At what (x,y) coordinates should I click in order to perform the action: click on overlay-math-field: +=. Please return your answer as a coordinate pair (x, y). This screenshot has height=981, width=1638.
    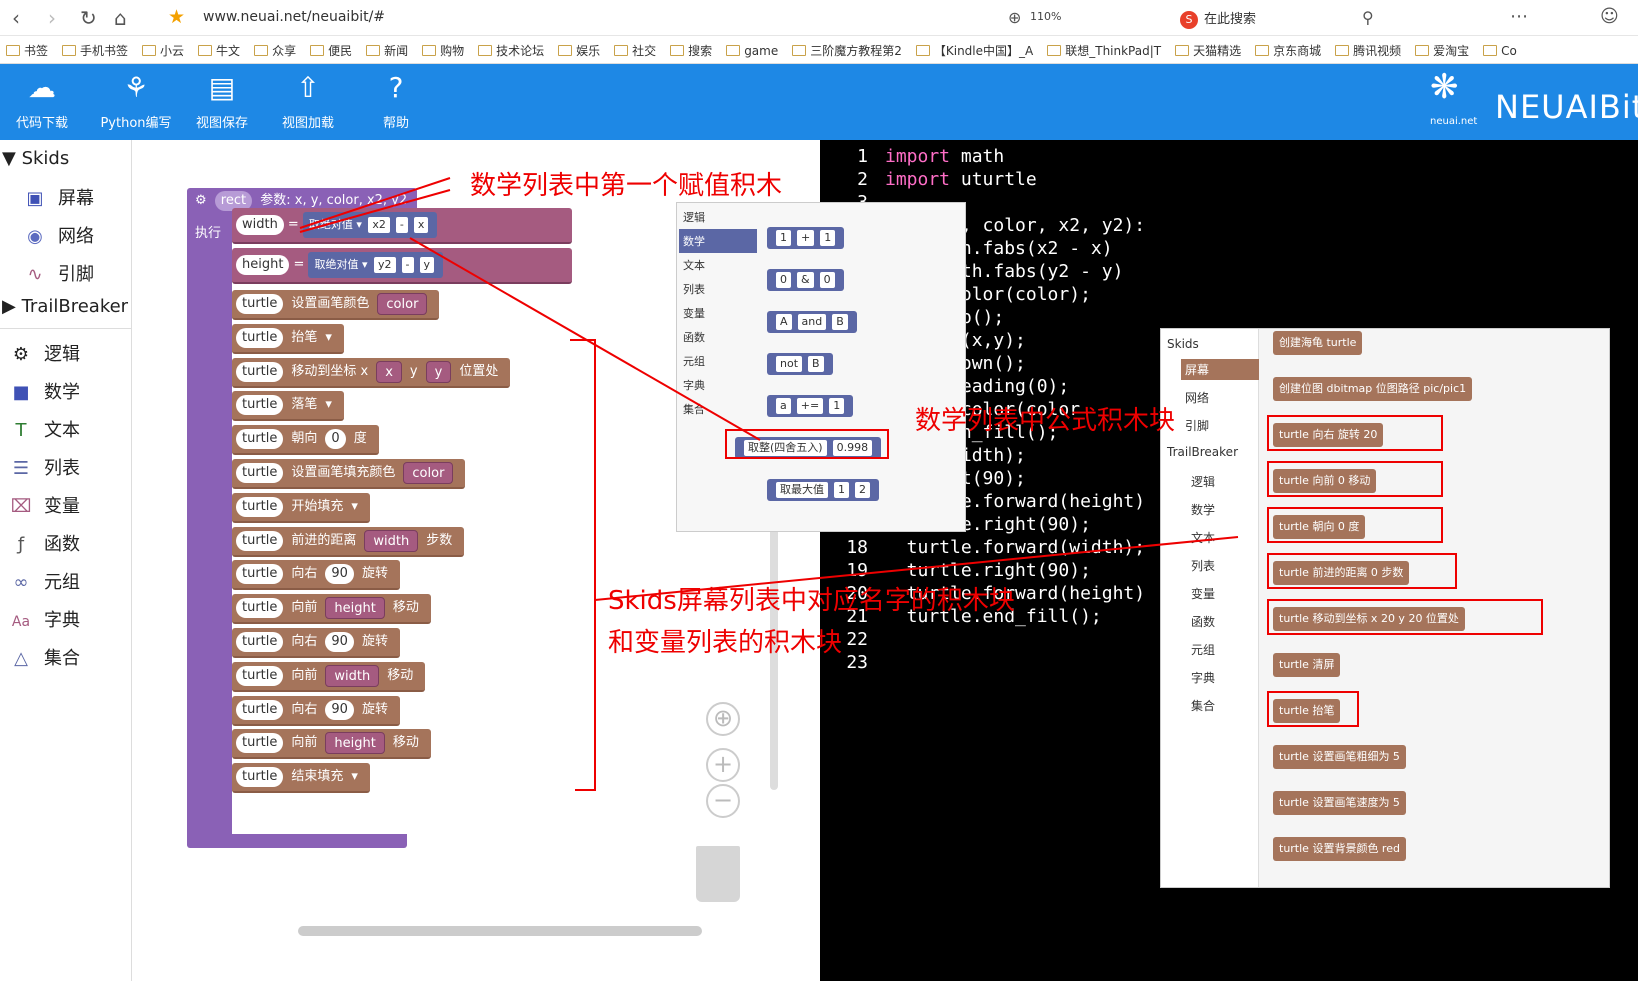
    Looking at the image, I should click on (810, 406).